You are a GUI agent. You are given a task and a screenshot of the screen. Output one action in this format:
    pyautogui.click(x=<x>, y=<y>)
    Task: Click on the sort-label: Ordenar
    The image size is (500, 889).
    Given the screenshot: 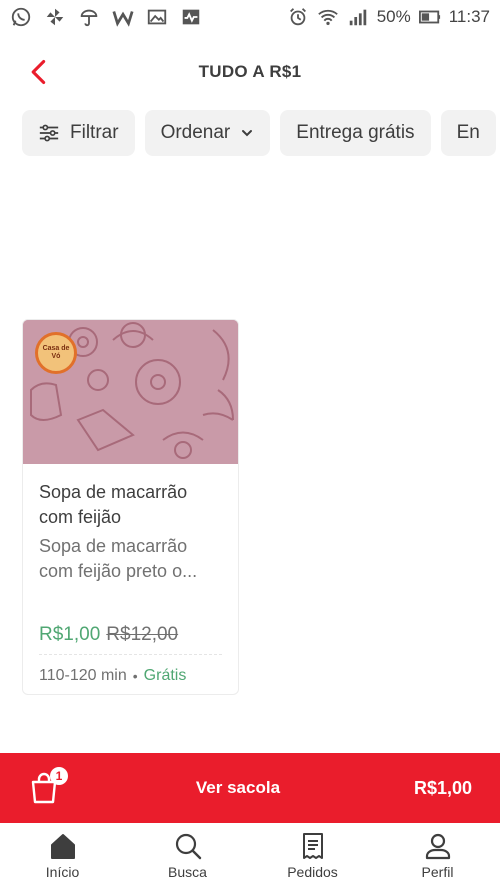 What is the action you would take?
    pyautogui.click(x=195, y=132)
    